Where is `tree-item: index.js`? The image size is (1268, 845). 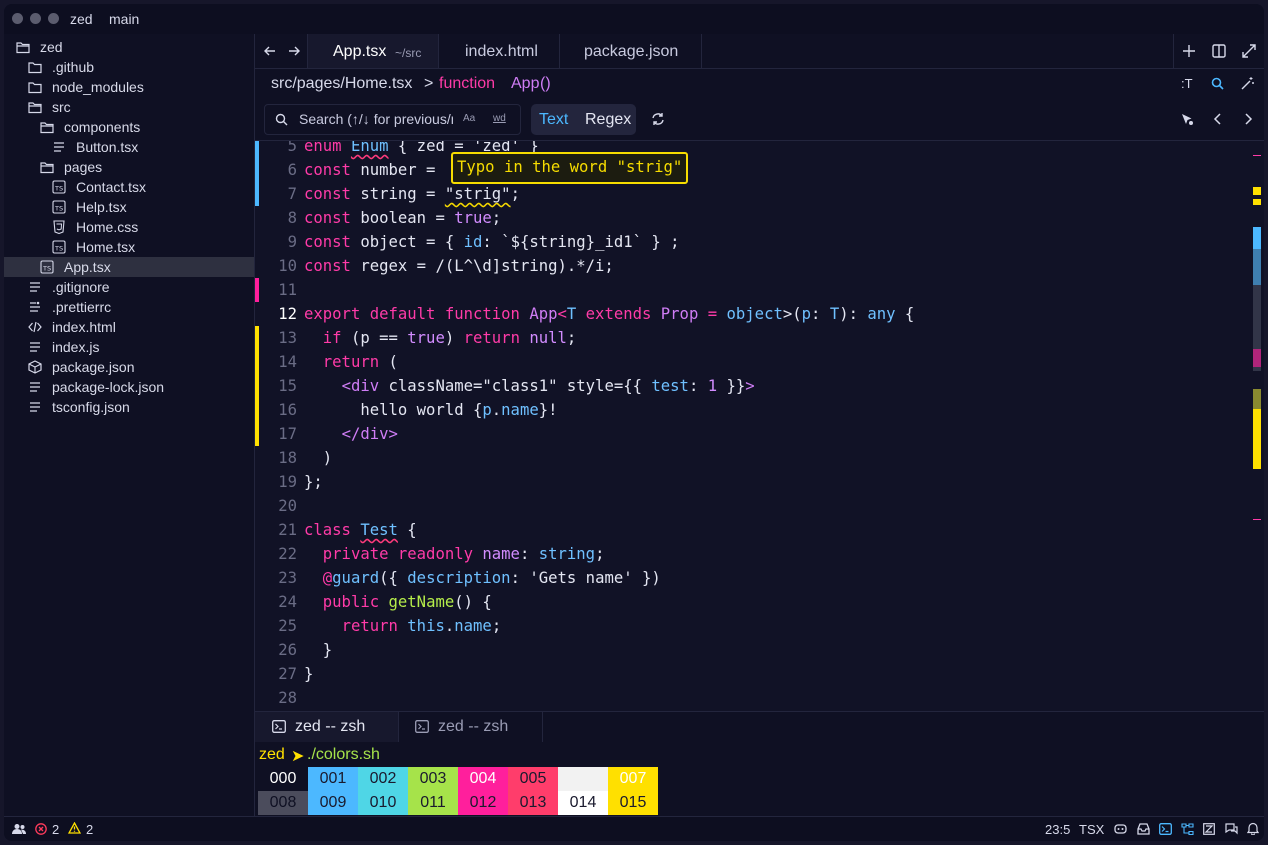
tree-item: index.js is located at coordinates (129, 347).